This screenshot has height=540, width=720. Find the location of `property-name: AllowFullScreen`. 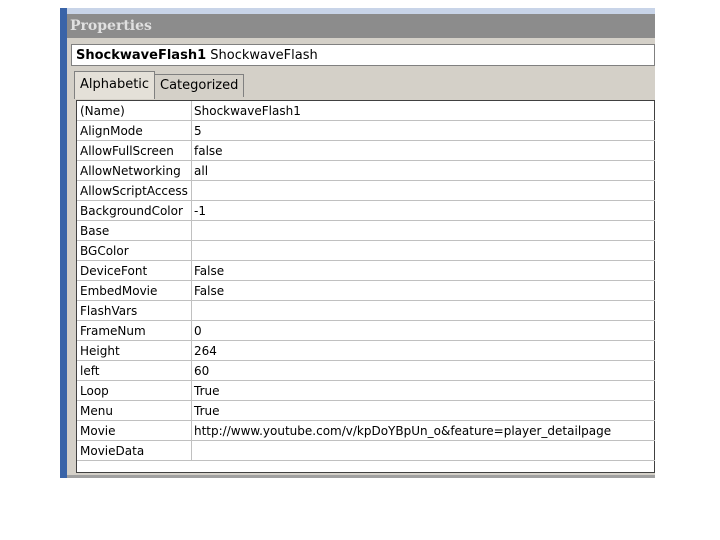

property-name: AllowFullScreen is located at coordinates (127, 151).